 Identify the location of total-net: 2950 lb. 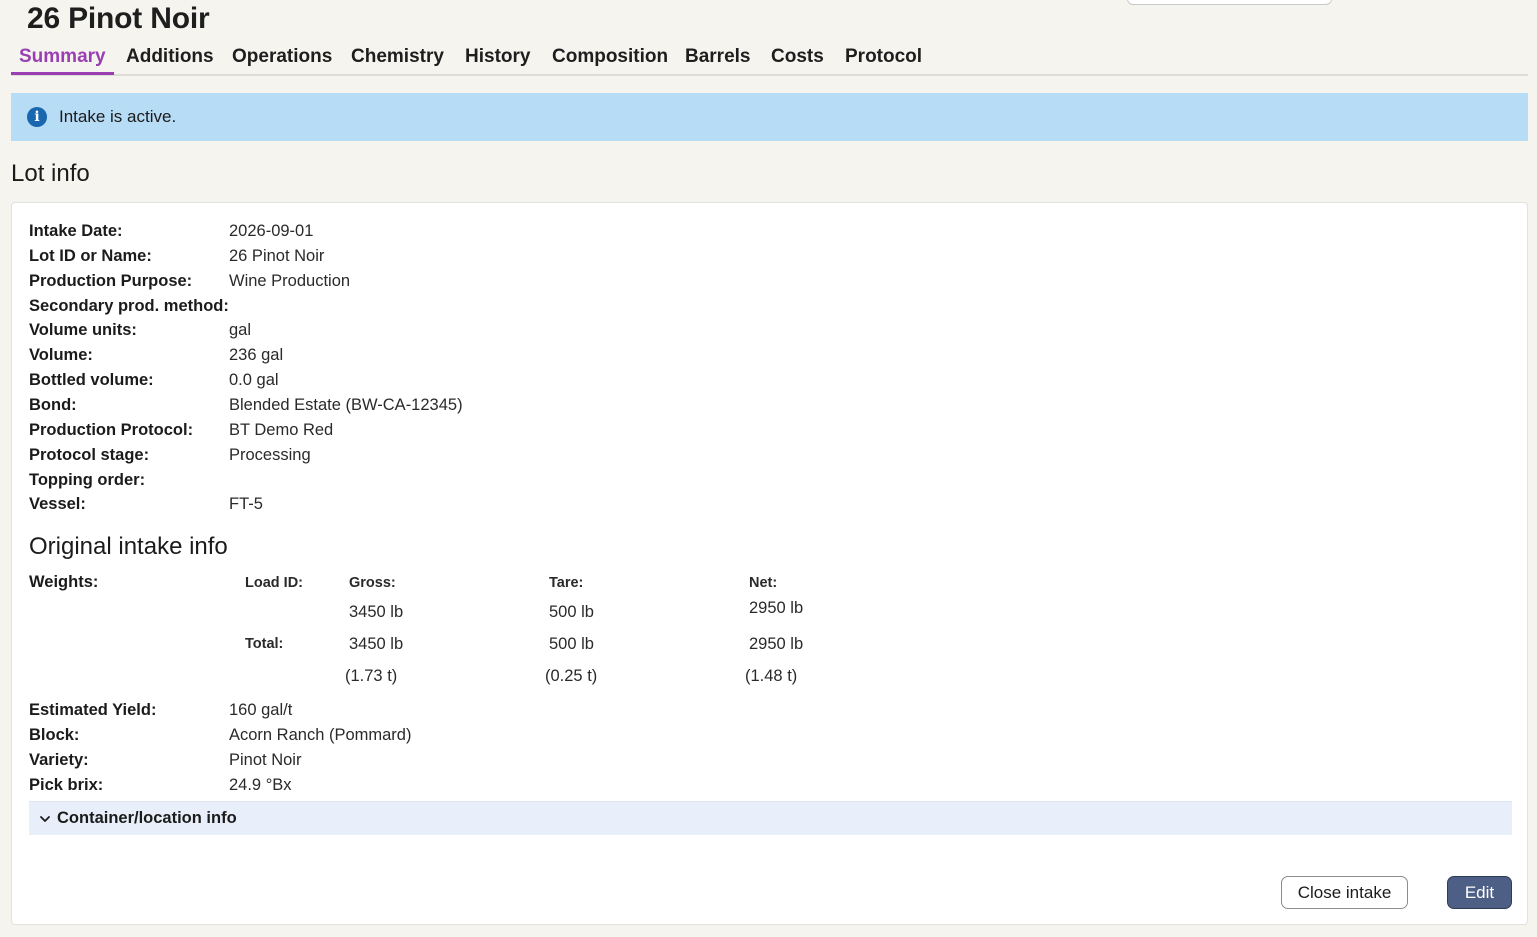
(776, 644).